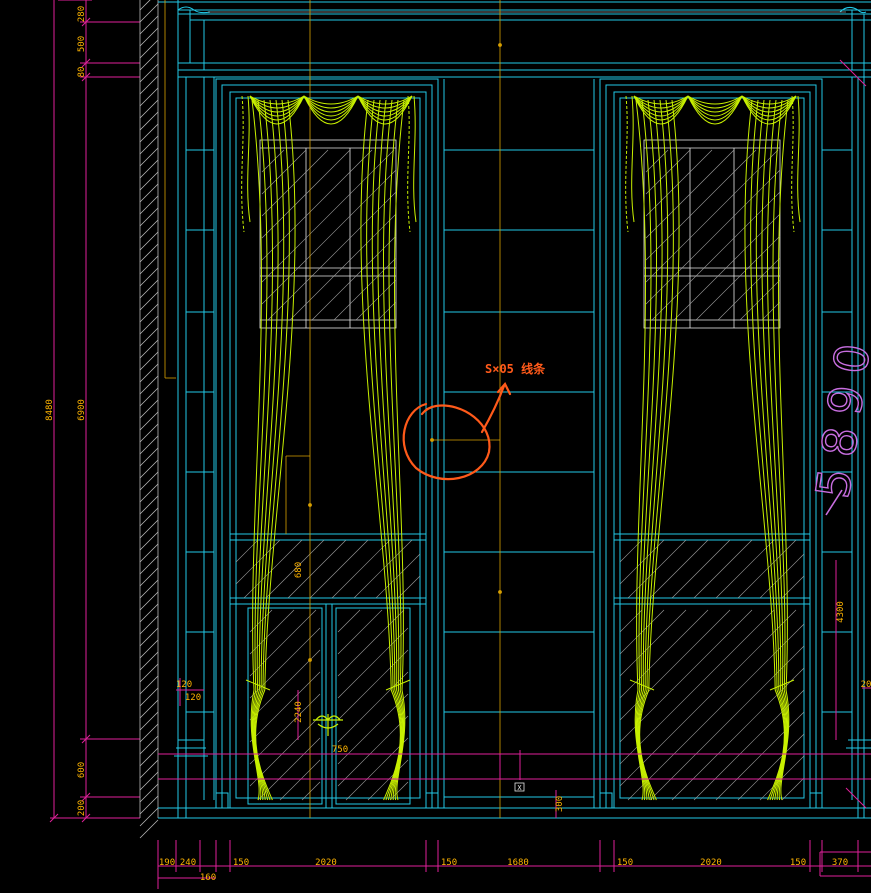 Image resolution: width=871 pixels, height=893 pixels. What do you see at coordinates (866, 685) in the screenshot?
I see `dim-right-small: 20` at bounding box center [866, 685].